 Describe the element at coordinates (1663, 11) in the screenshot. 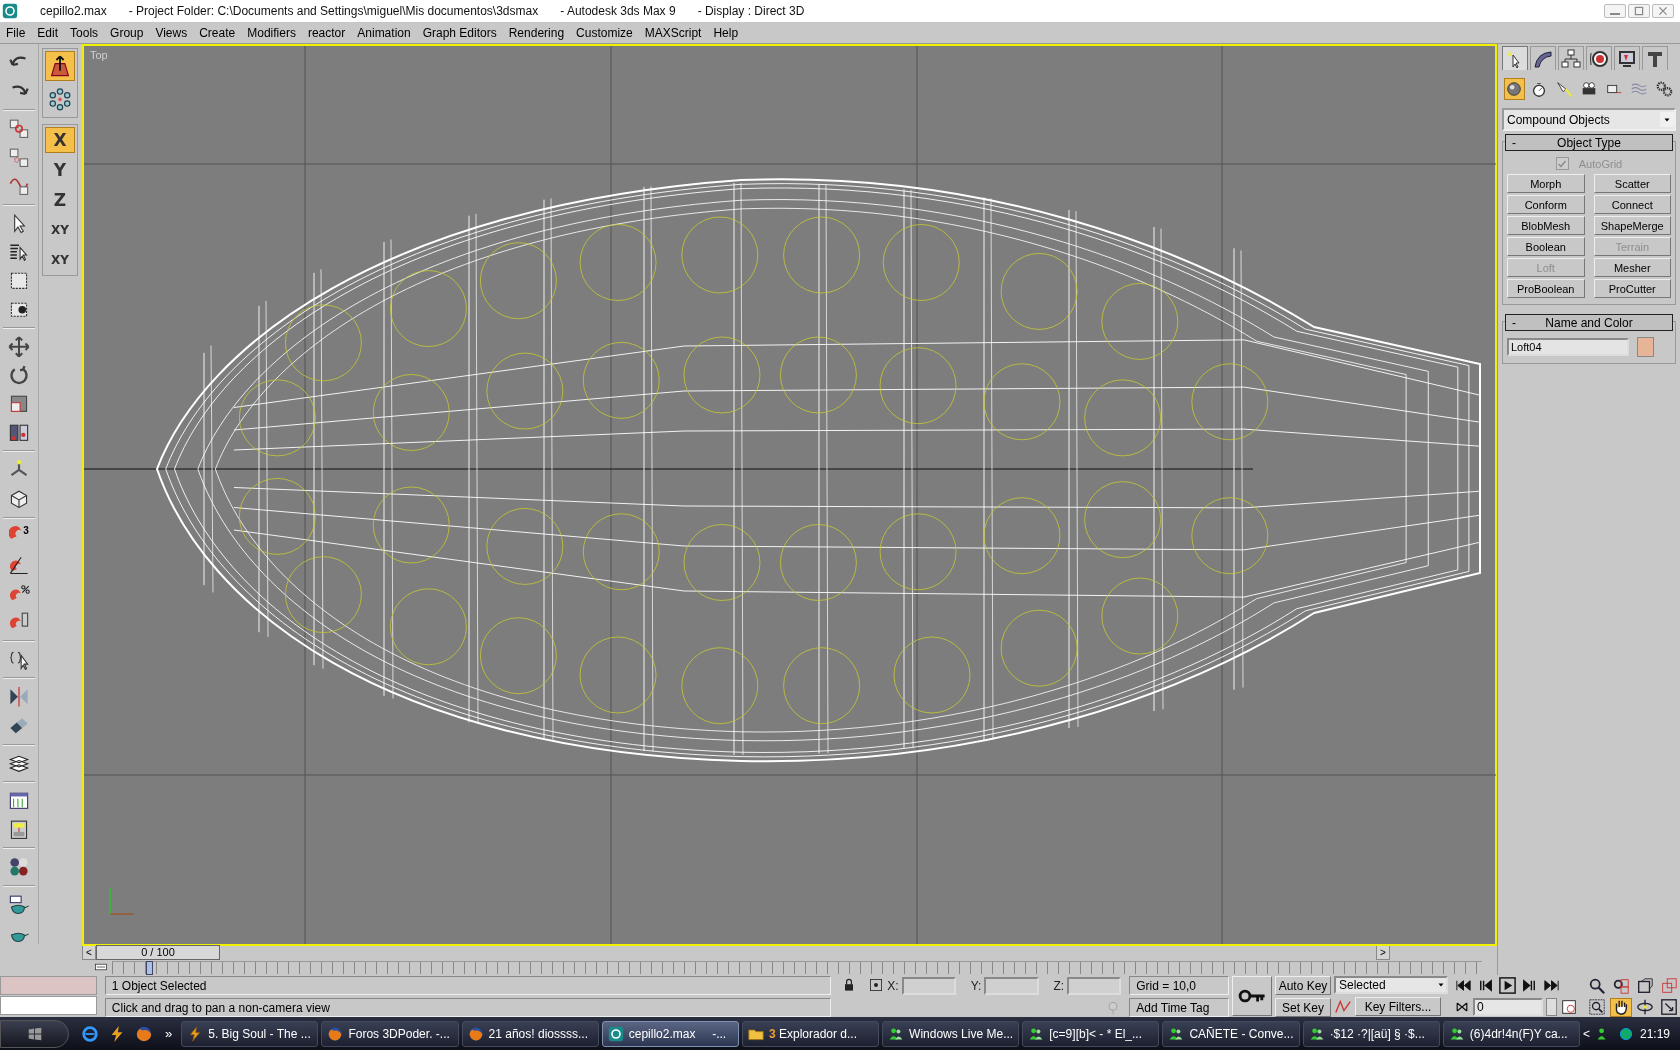

I see `close-button` at that location.